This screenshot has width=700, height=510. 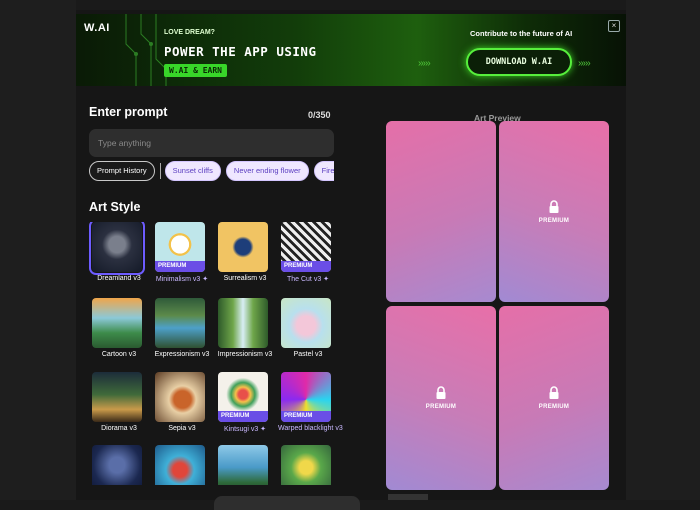 I want to click on close-icon: ×, so click(x=614, y=26).